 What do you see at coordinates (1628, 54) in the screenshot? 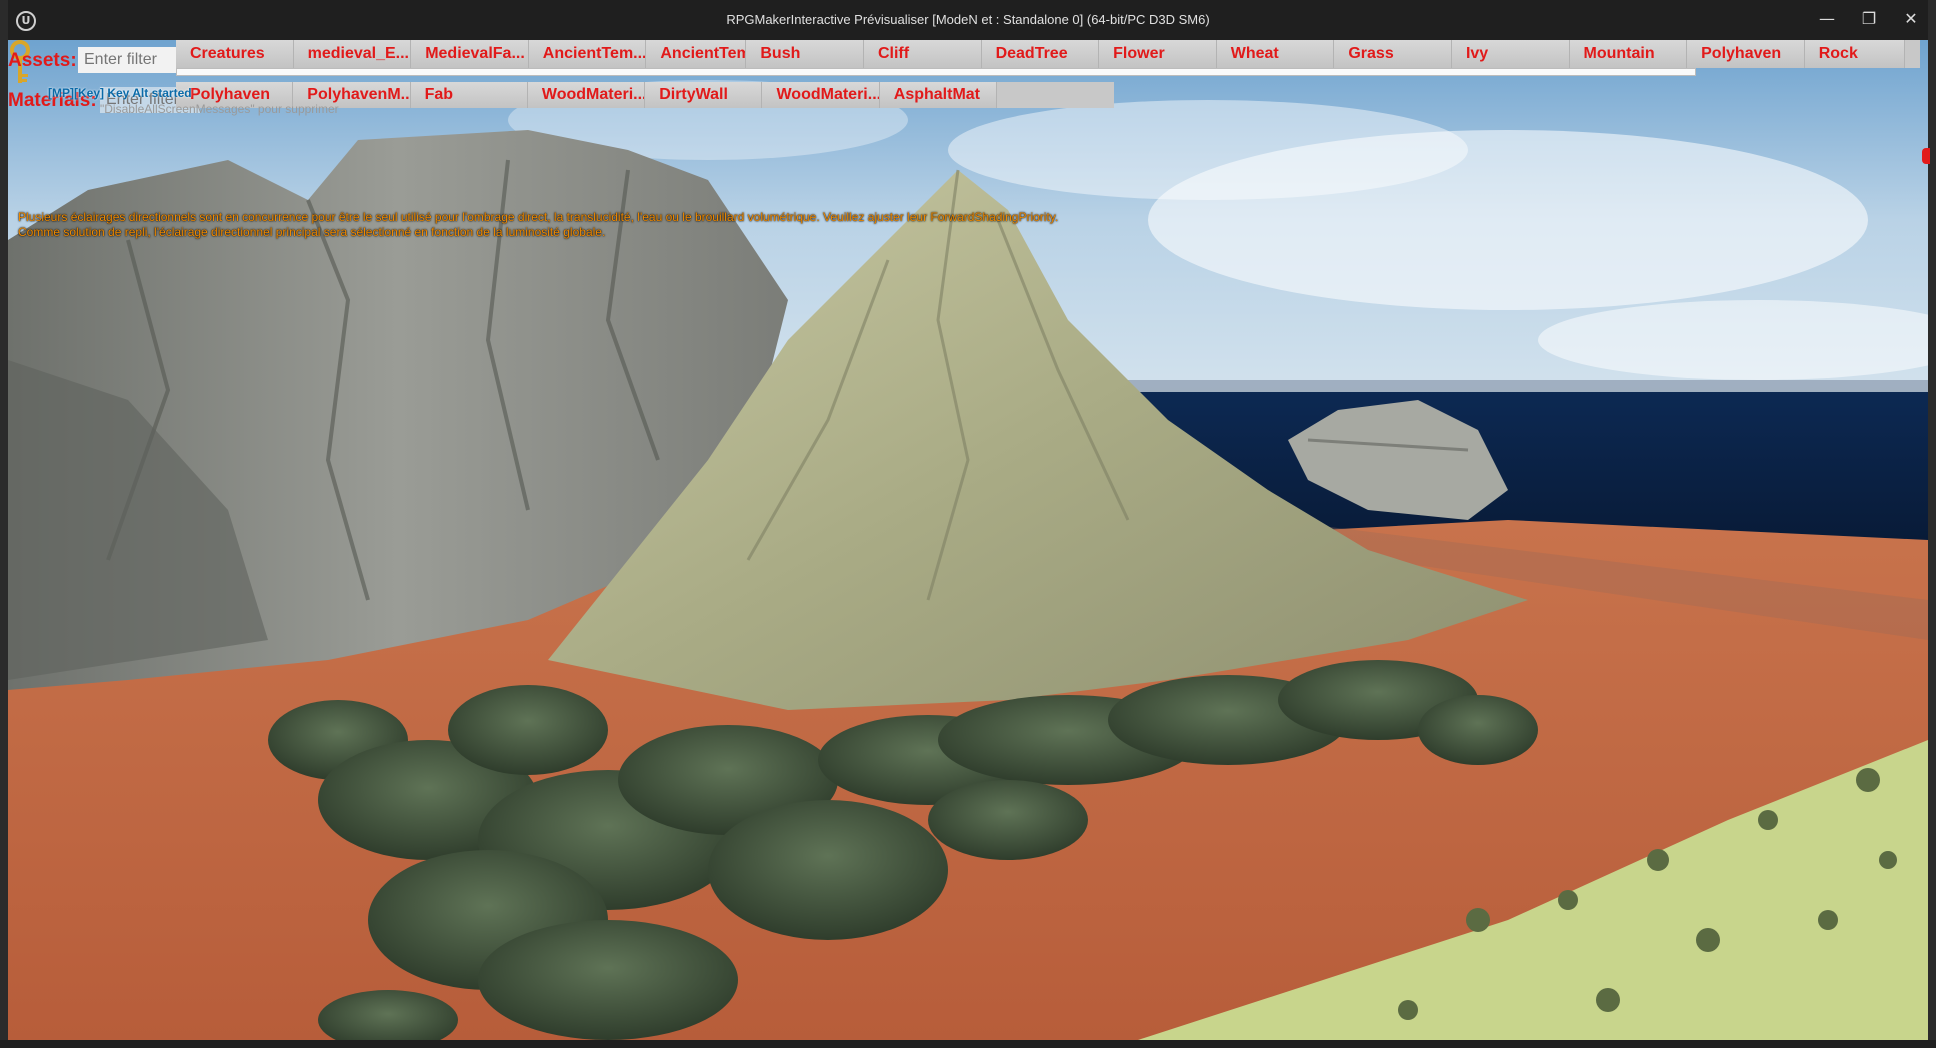
I see `asset-button-mountain: Mountain` at bounding box center [1628, 54].